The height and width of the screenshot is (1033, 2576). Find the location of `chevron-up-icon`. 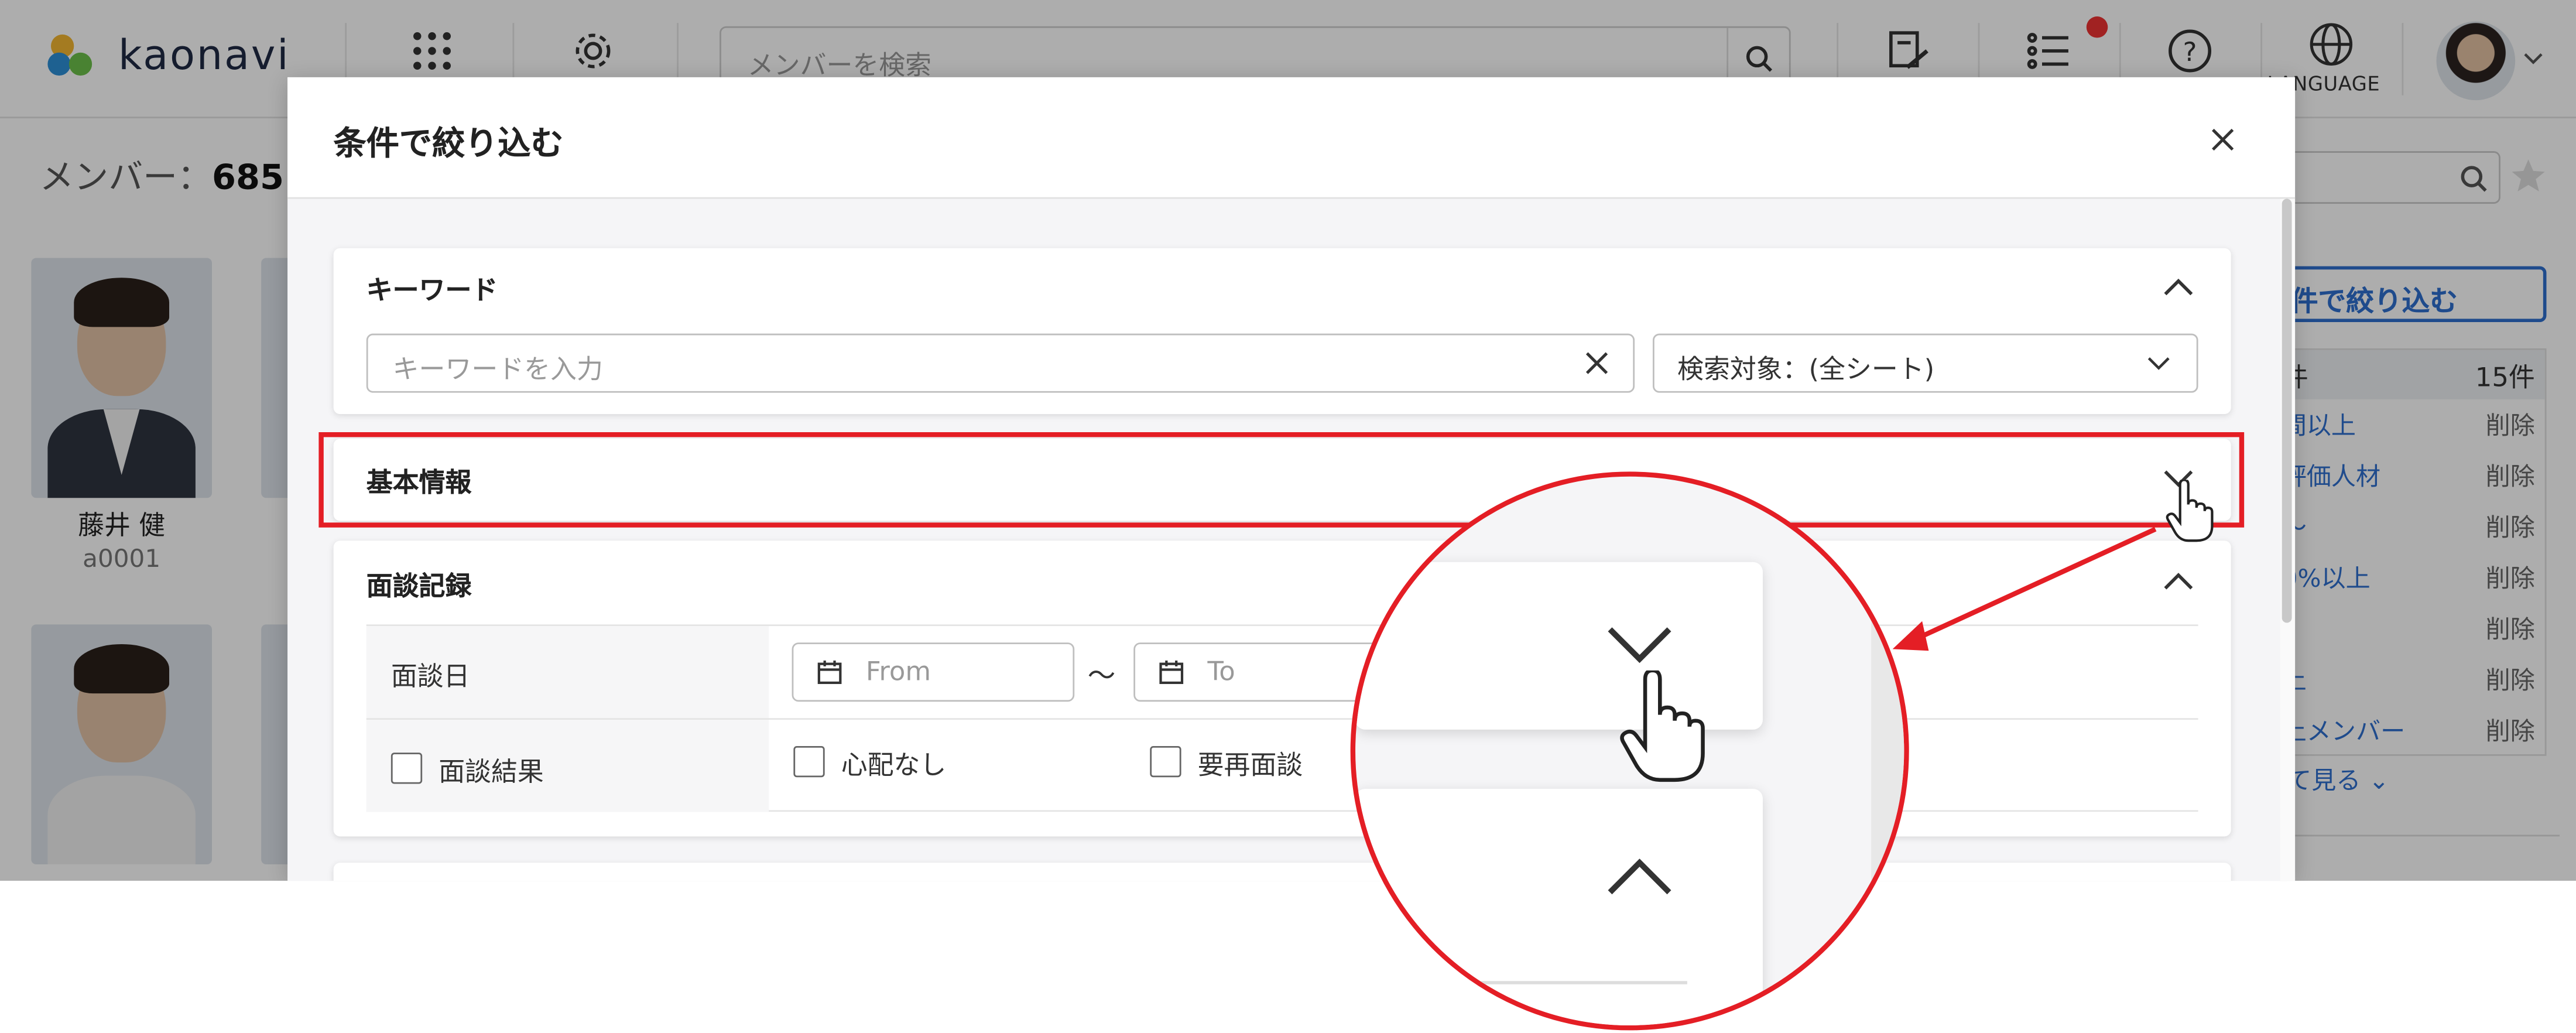

chevron-up-icon is located at coordinates (1639, 876).